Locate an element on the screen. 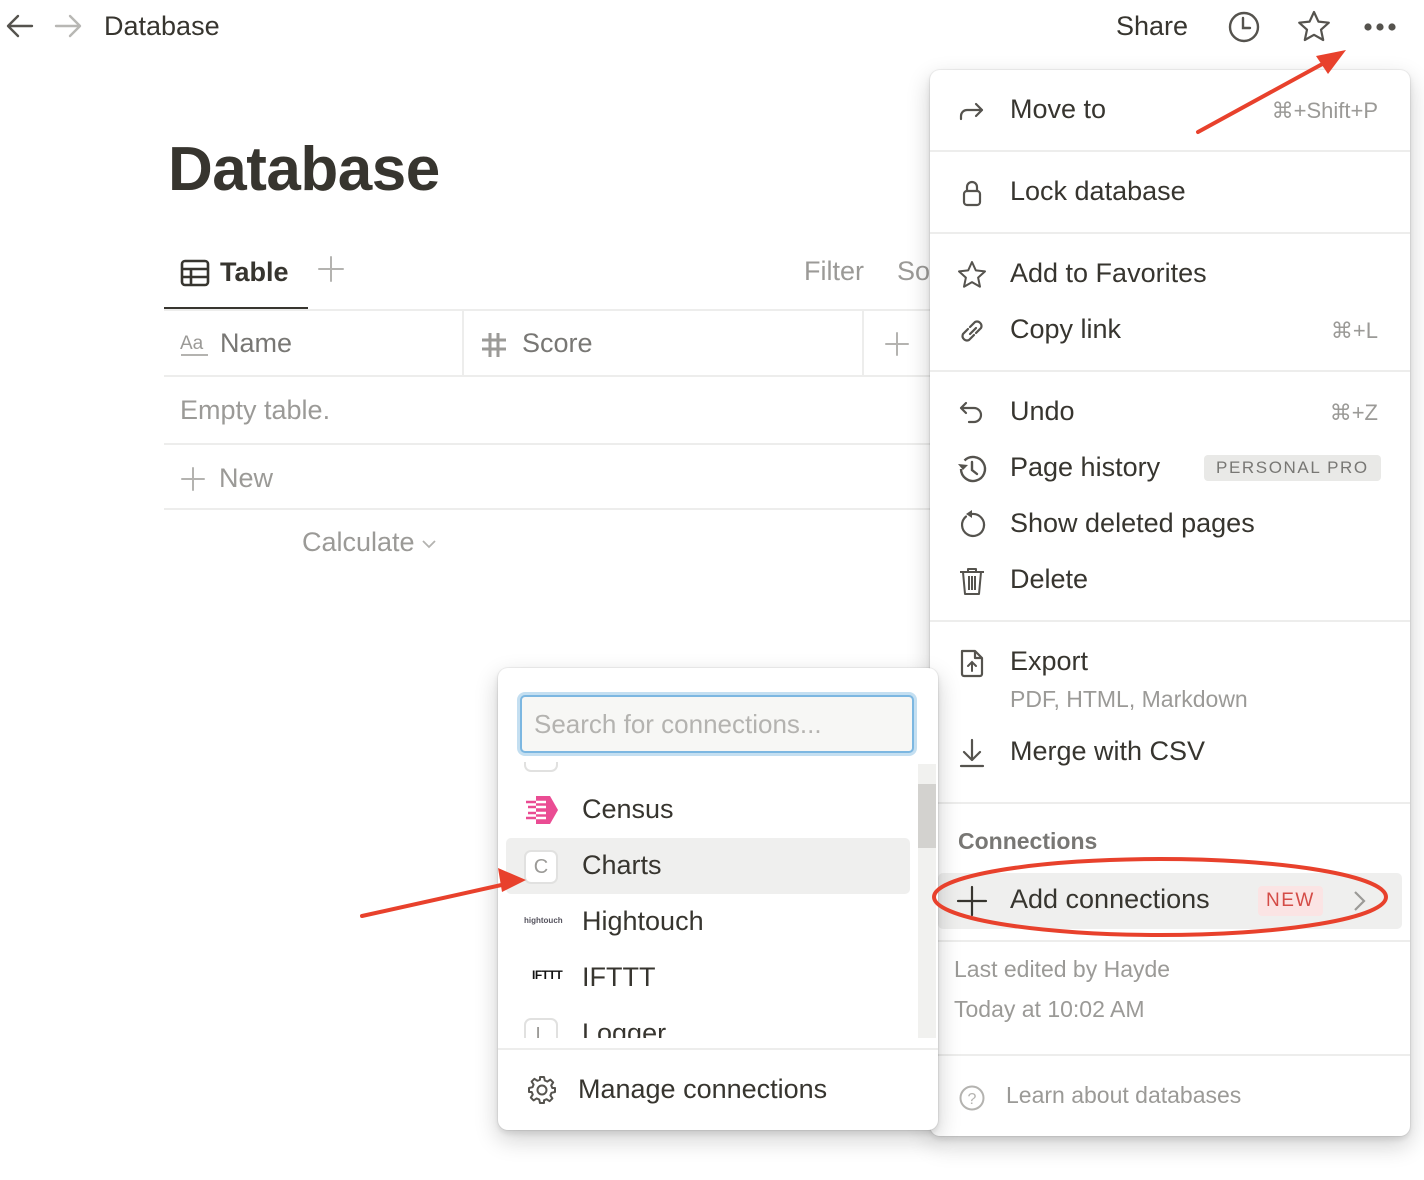 The image size is (1424, 1180). last-edited-by: Last edited by Hayde is located at coordinates (1062, 969).